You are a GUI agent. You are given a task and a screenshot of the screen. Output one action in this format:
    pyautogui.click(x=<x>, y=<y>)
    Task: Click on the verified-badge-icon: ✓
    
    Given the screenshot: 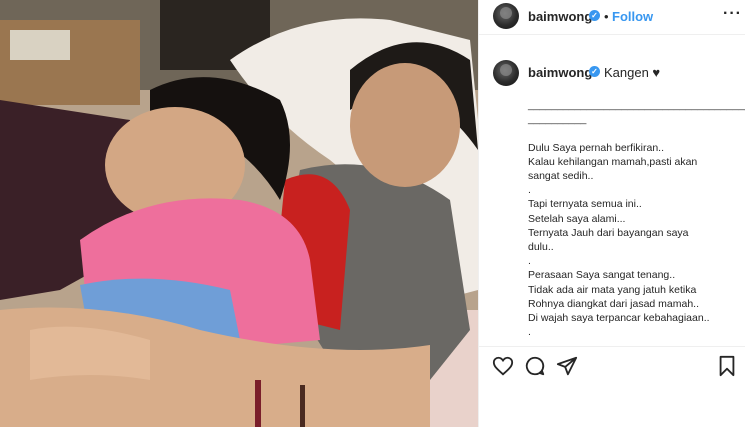 What is the action you would take?
    pyautogui.click(x=594, y=15)
    